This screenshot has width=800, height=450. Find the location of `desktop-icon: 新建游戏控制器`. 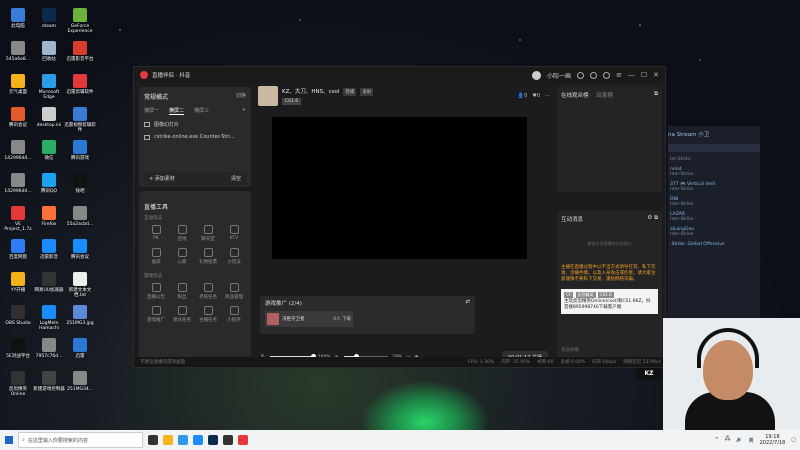

desktop-icon: 新建游戏控制器 is located at coordinates (49, 381).